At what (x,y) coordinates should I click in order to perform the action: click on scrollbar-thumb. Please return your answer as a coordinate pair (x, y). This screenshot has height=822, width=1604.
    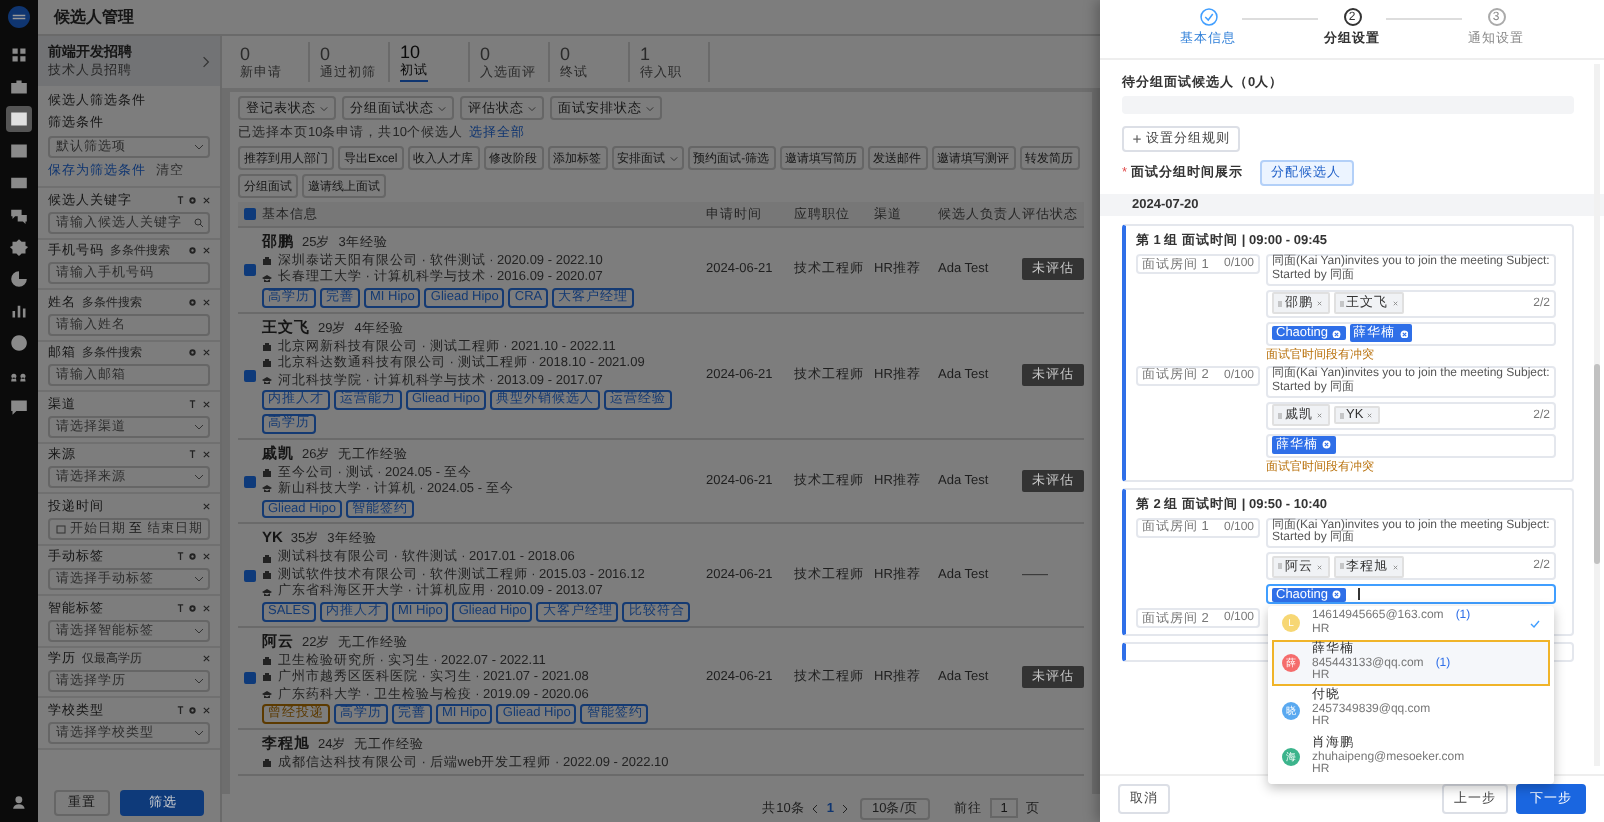
    Looking at the image, I should click on (1597, 464).